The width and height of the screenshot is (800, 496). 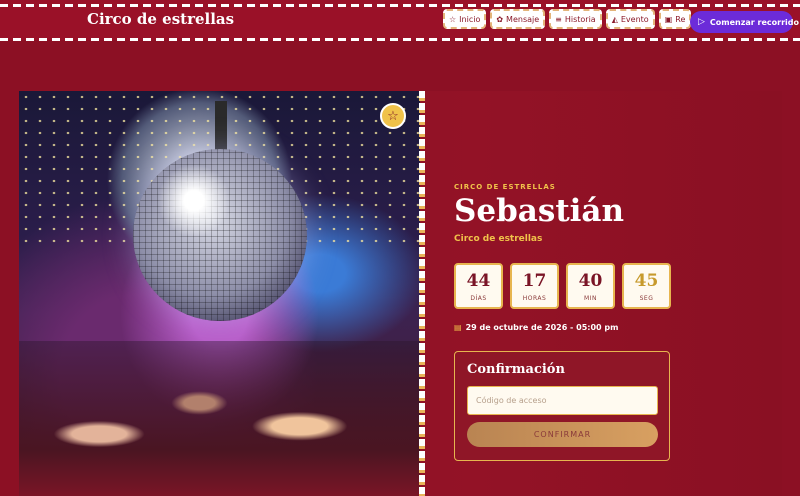 I want to click on nav-item-inicio: ☆ Inicio, so click(x=465, y=19).